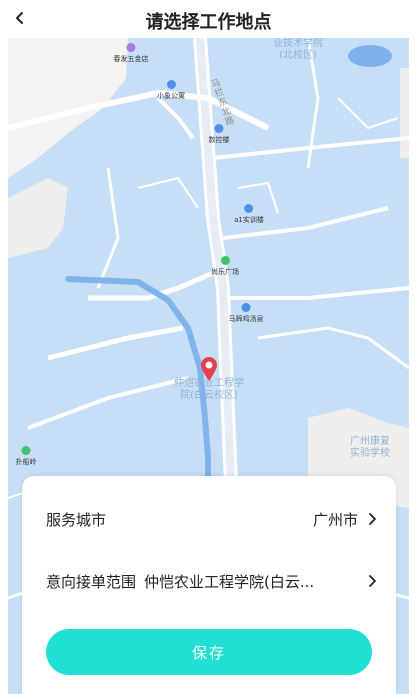 This screenshot has width=417, height=694. Describe the element at coordinates (249, 220) in the screenshot. I see `poi-label: a1实训楼` at that location.